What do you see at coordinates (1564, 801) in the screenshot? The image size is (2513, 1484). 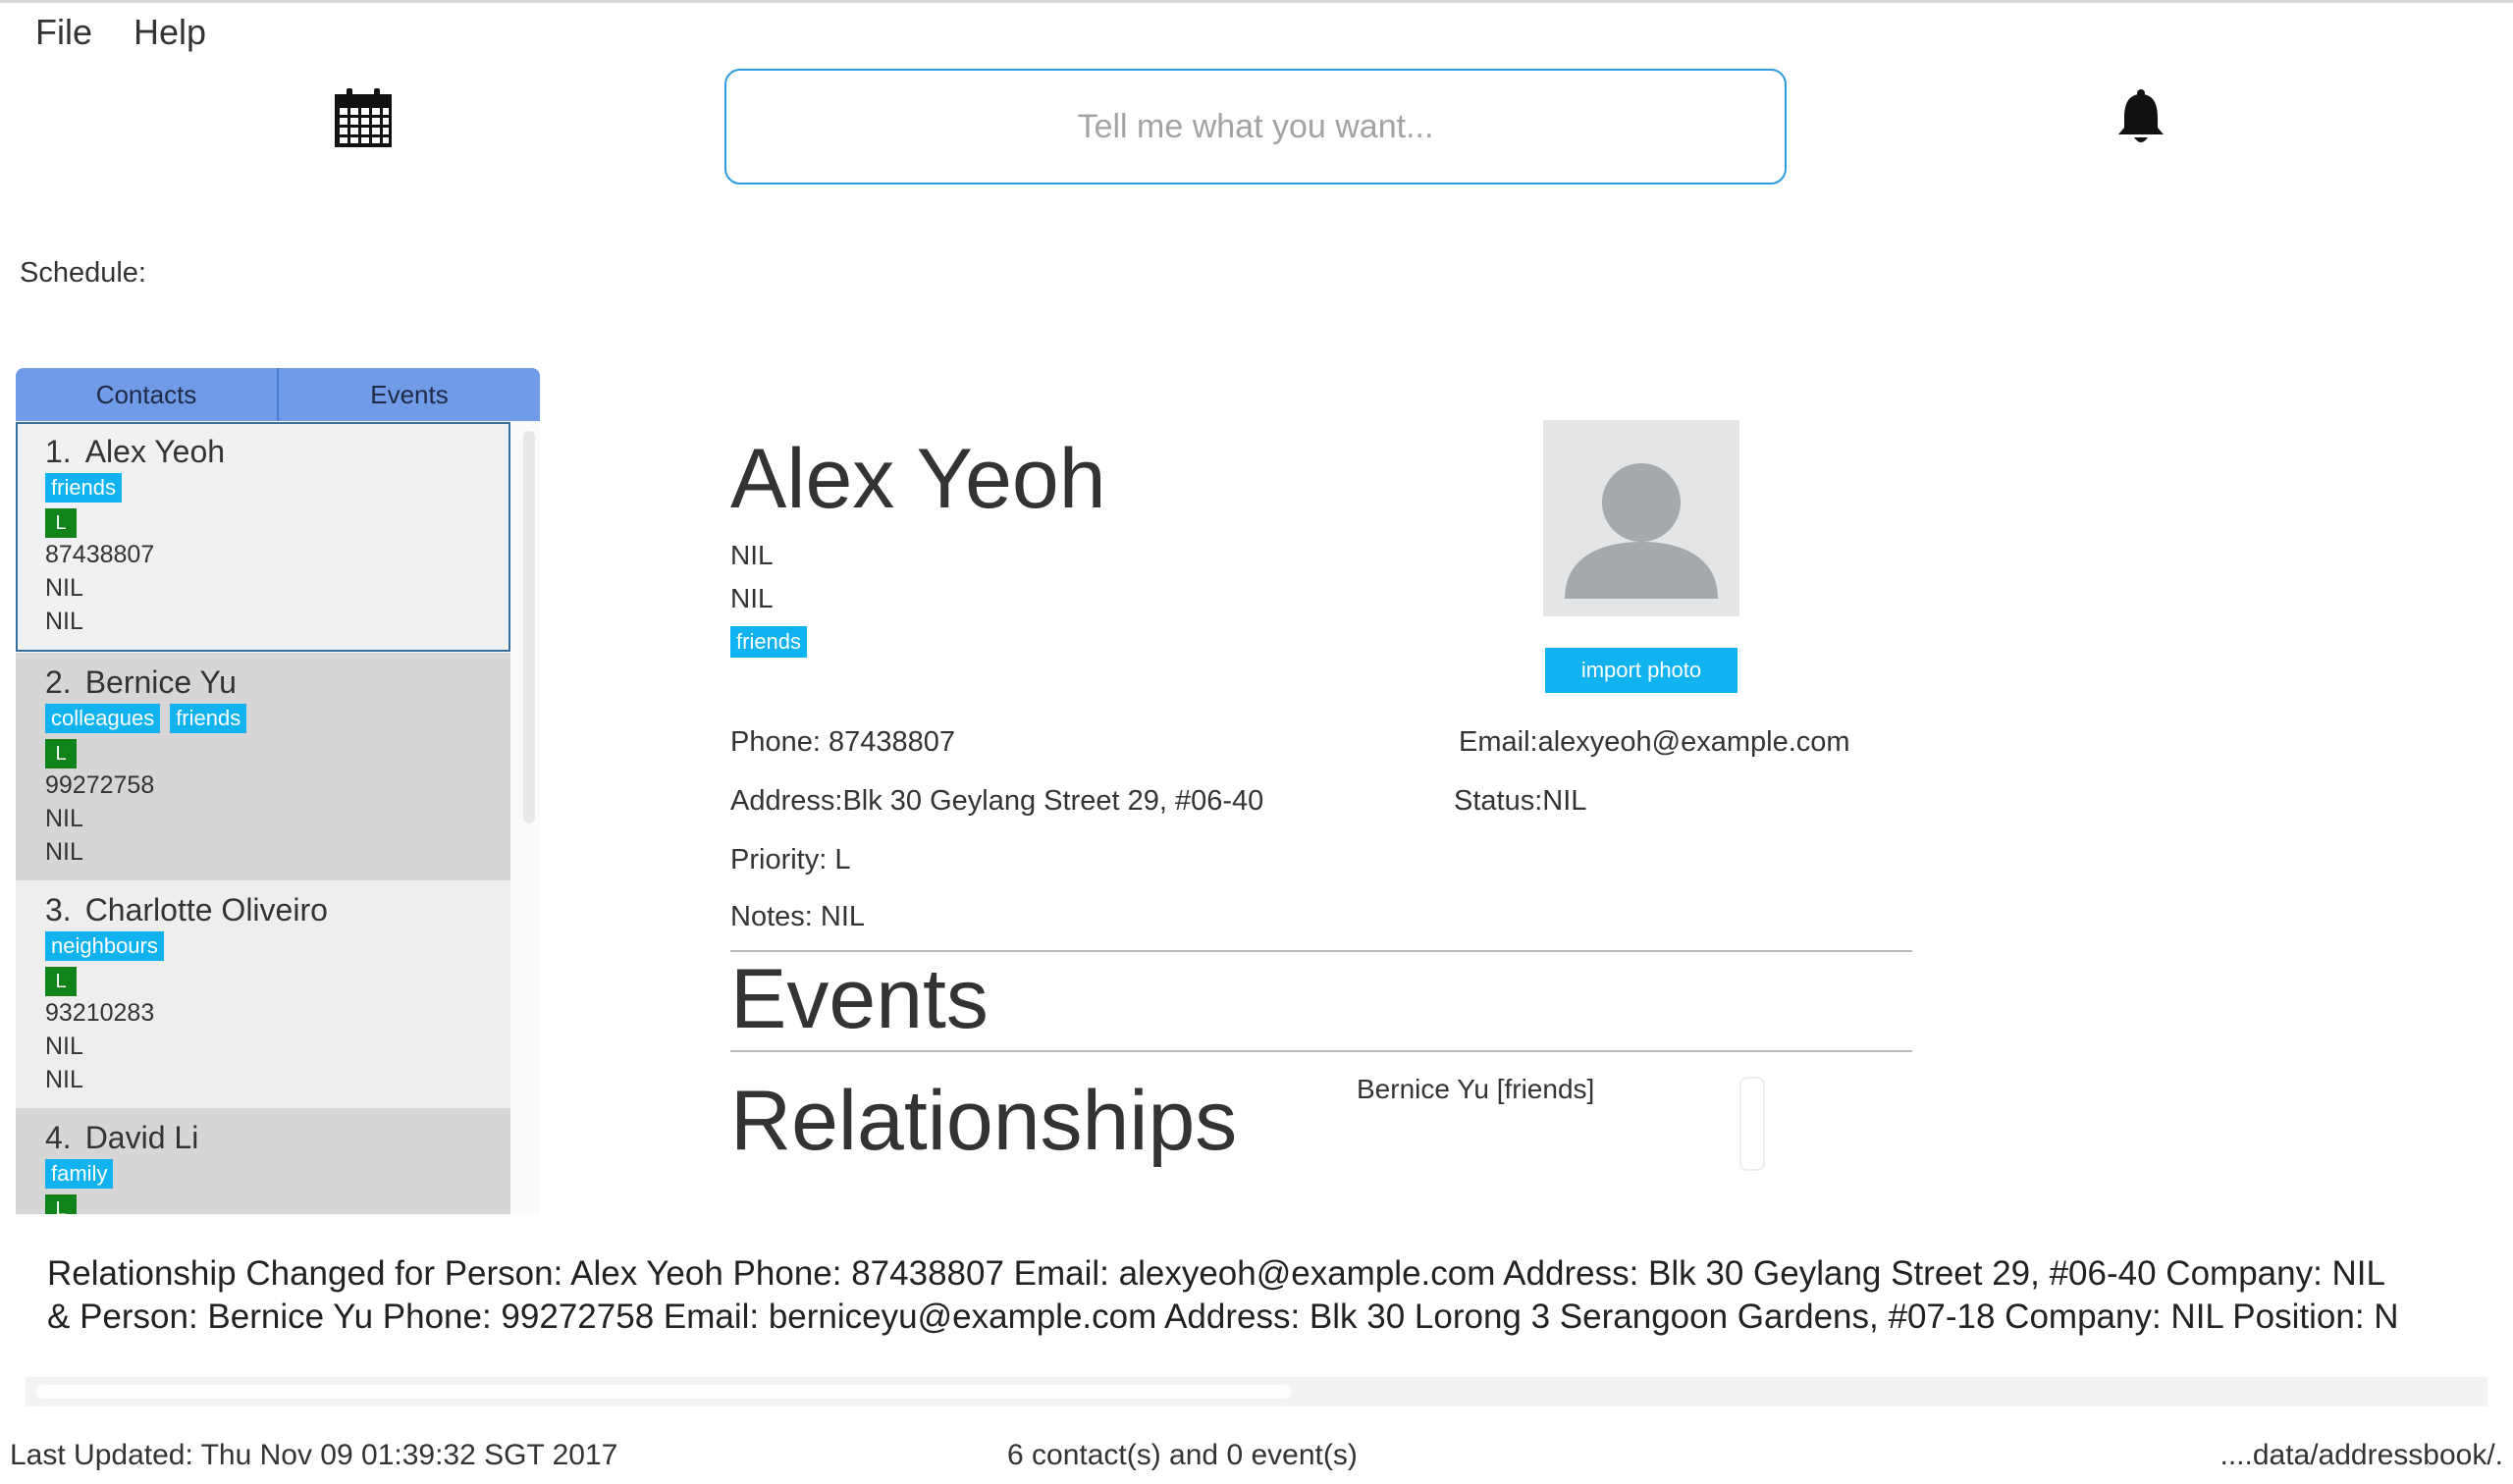 I see `status-value: NIL` at bounding box center [1564, 801].